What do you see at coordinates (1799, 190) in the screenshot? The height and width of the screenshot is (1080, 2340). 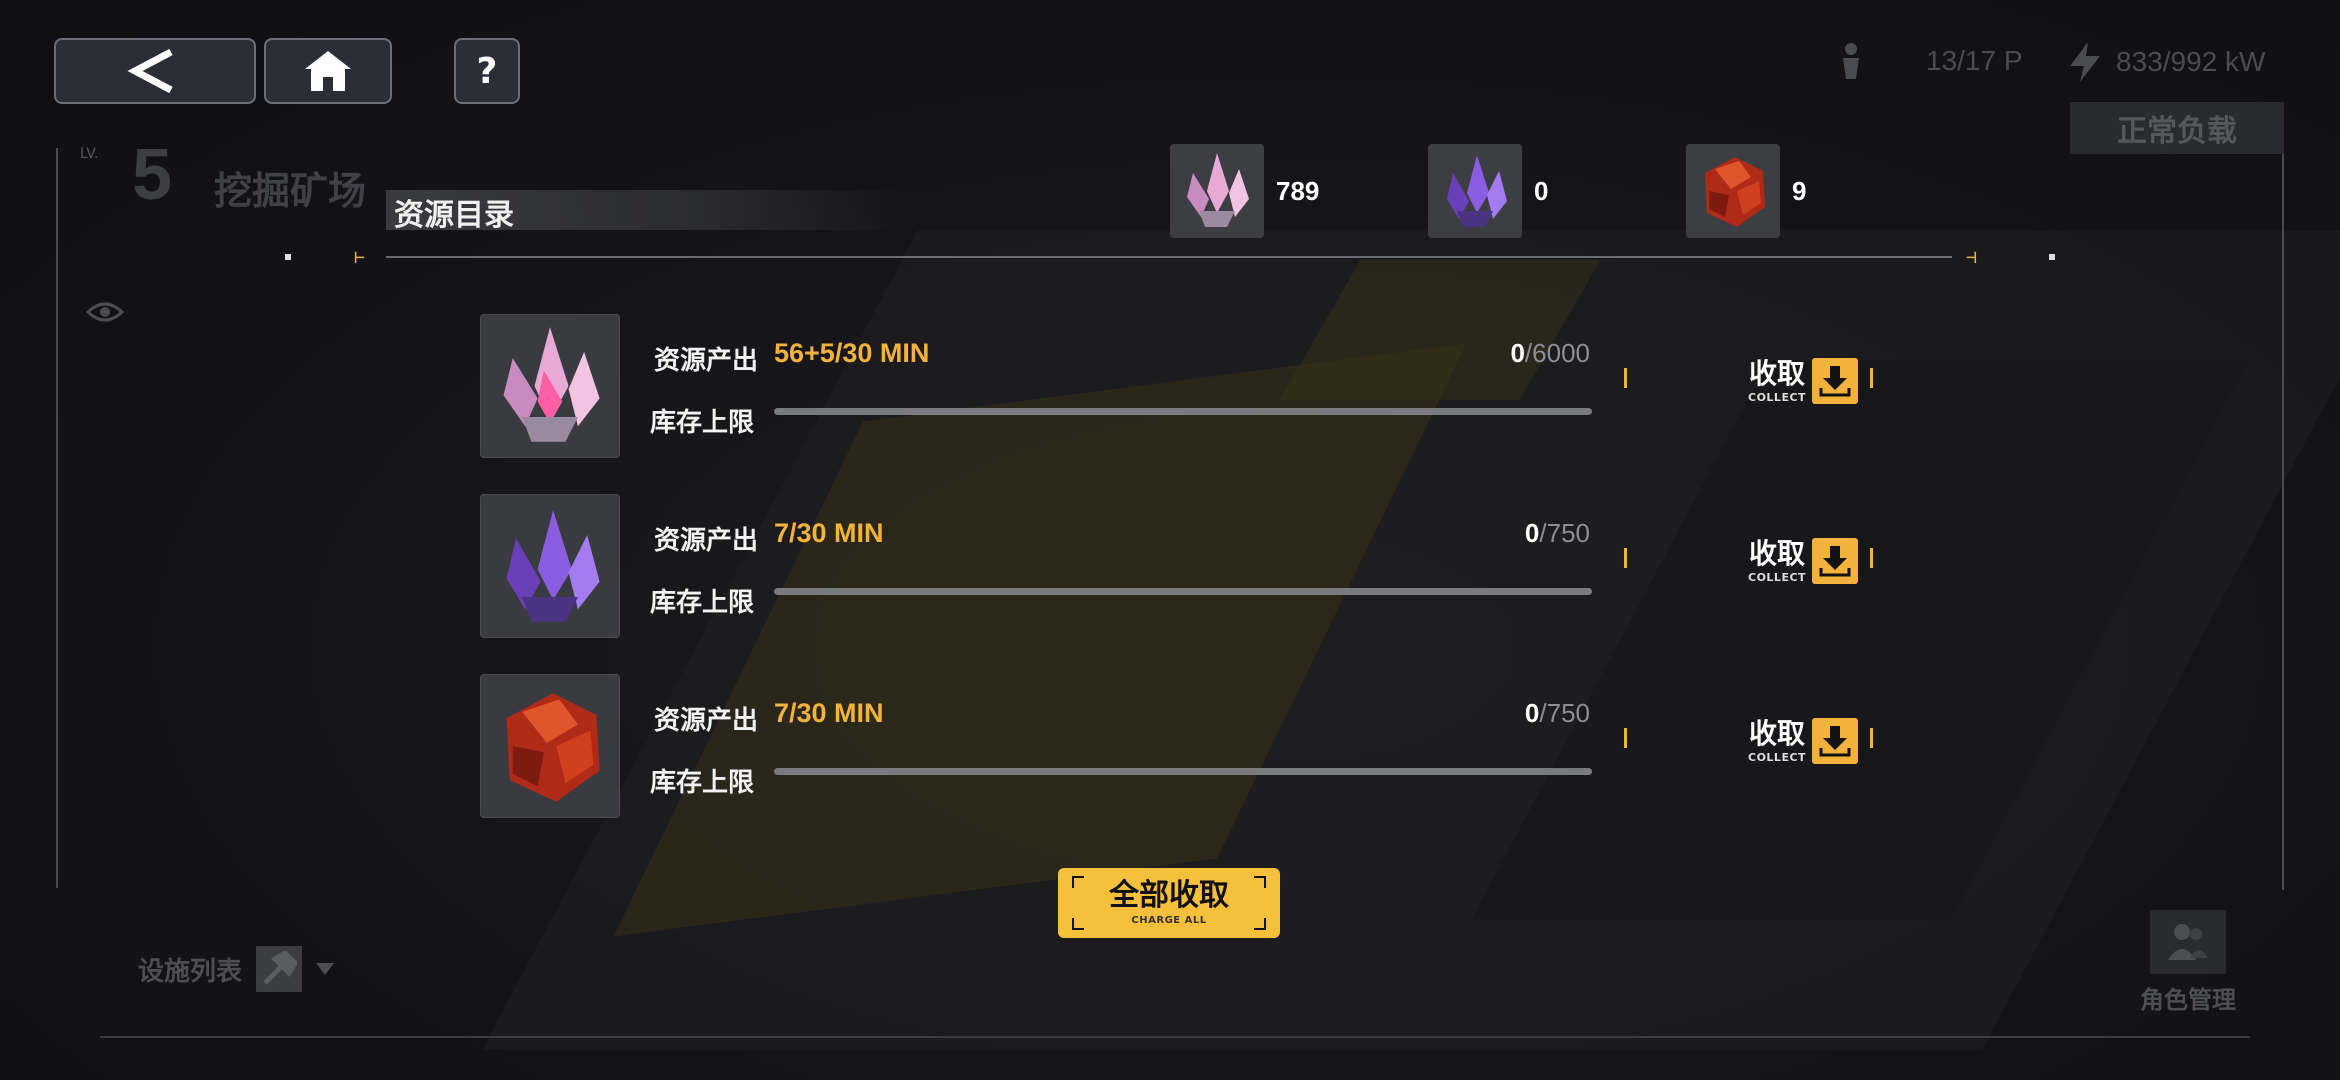 I see `red-ore-count: 9` at bounding box center [1799, 190].